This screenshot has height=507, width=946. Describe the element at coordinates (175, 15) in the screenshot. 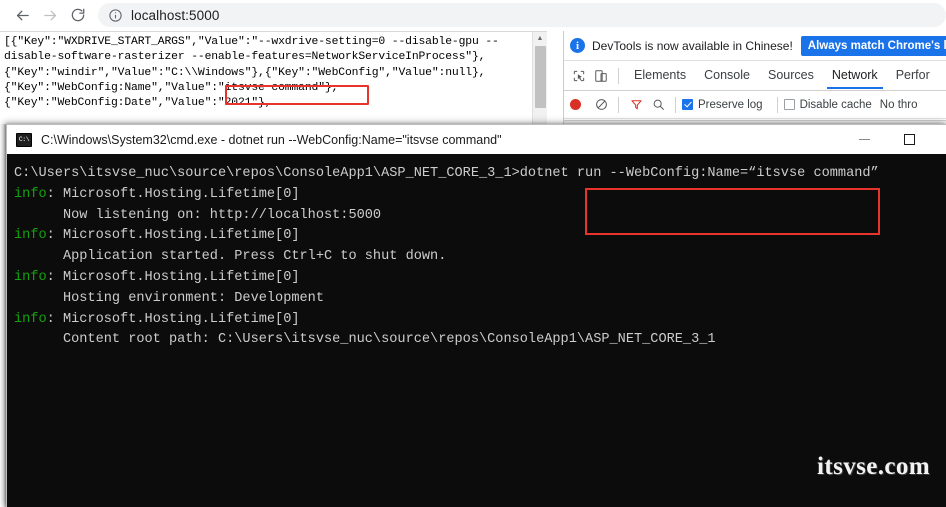

I see `address-bar-url: localhost:5000` at that location.